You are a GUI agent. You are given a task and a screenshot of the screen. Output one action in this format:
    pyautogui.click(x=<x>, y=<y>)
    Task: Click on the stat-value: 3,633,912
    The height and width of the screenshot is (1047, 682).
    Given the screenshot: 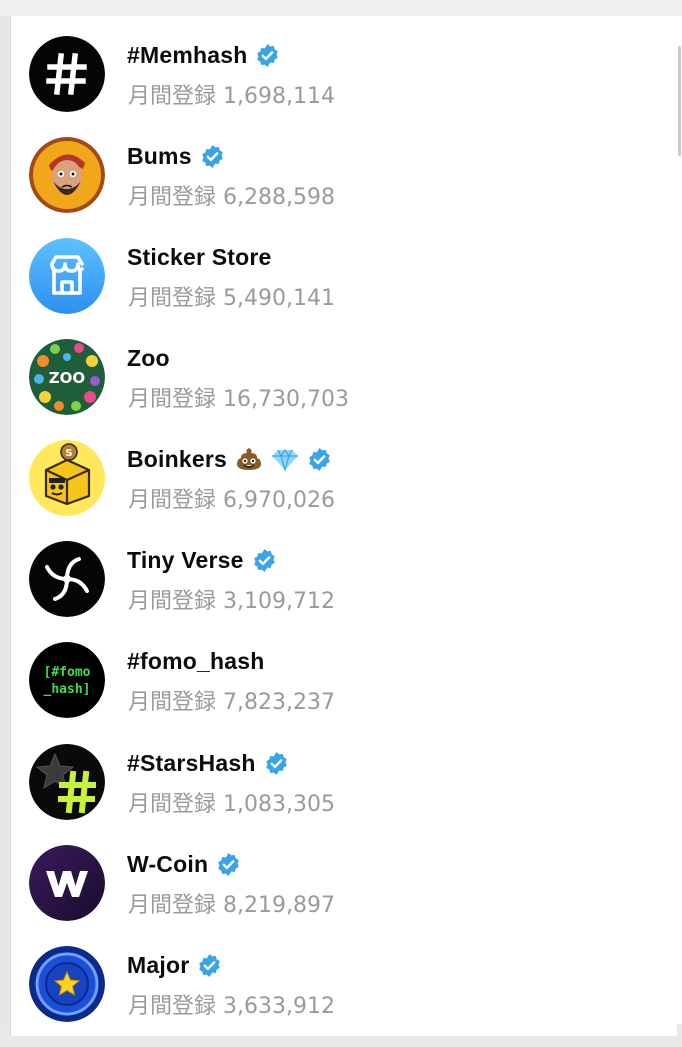 What is the action you would take?
    pyautogui.click(x=279, y=1006)
    